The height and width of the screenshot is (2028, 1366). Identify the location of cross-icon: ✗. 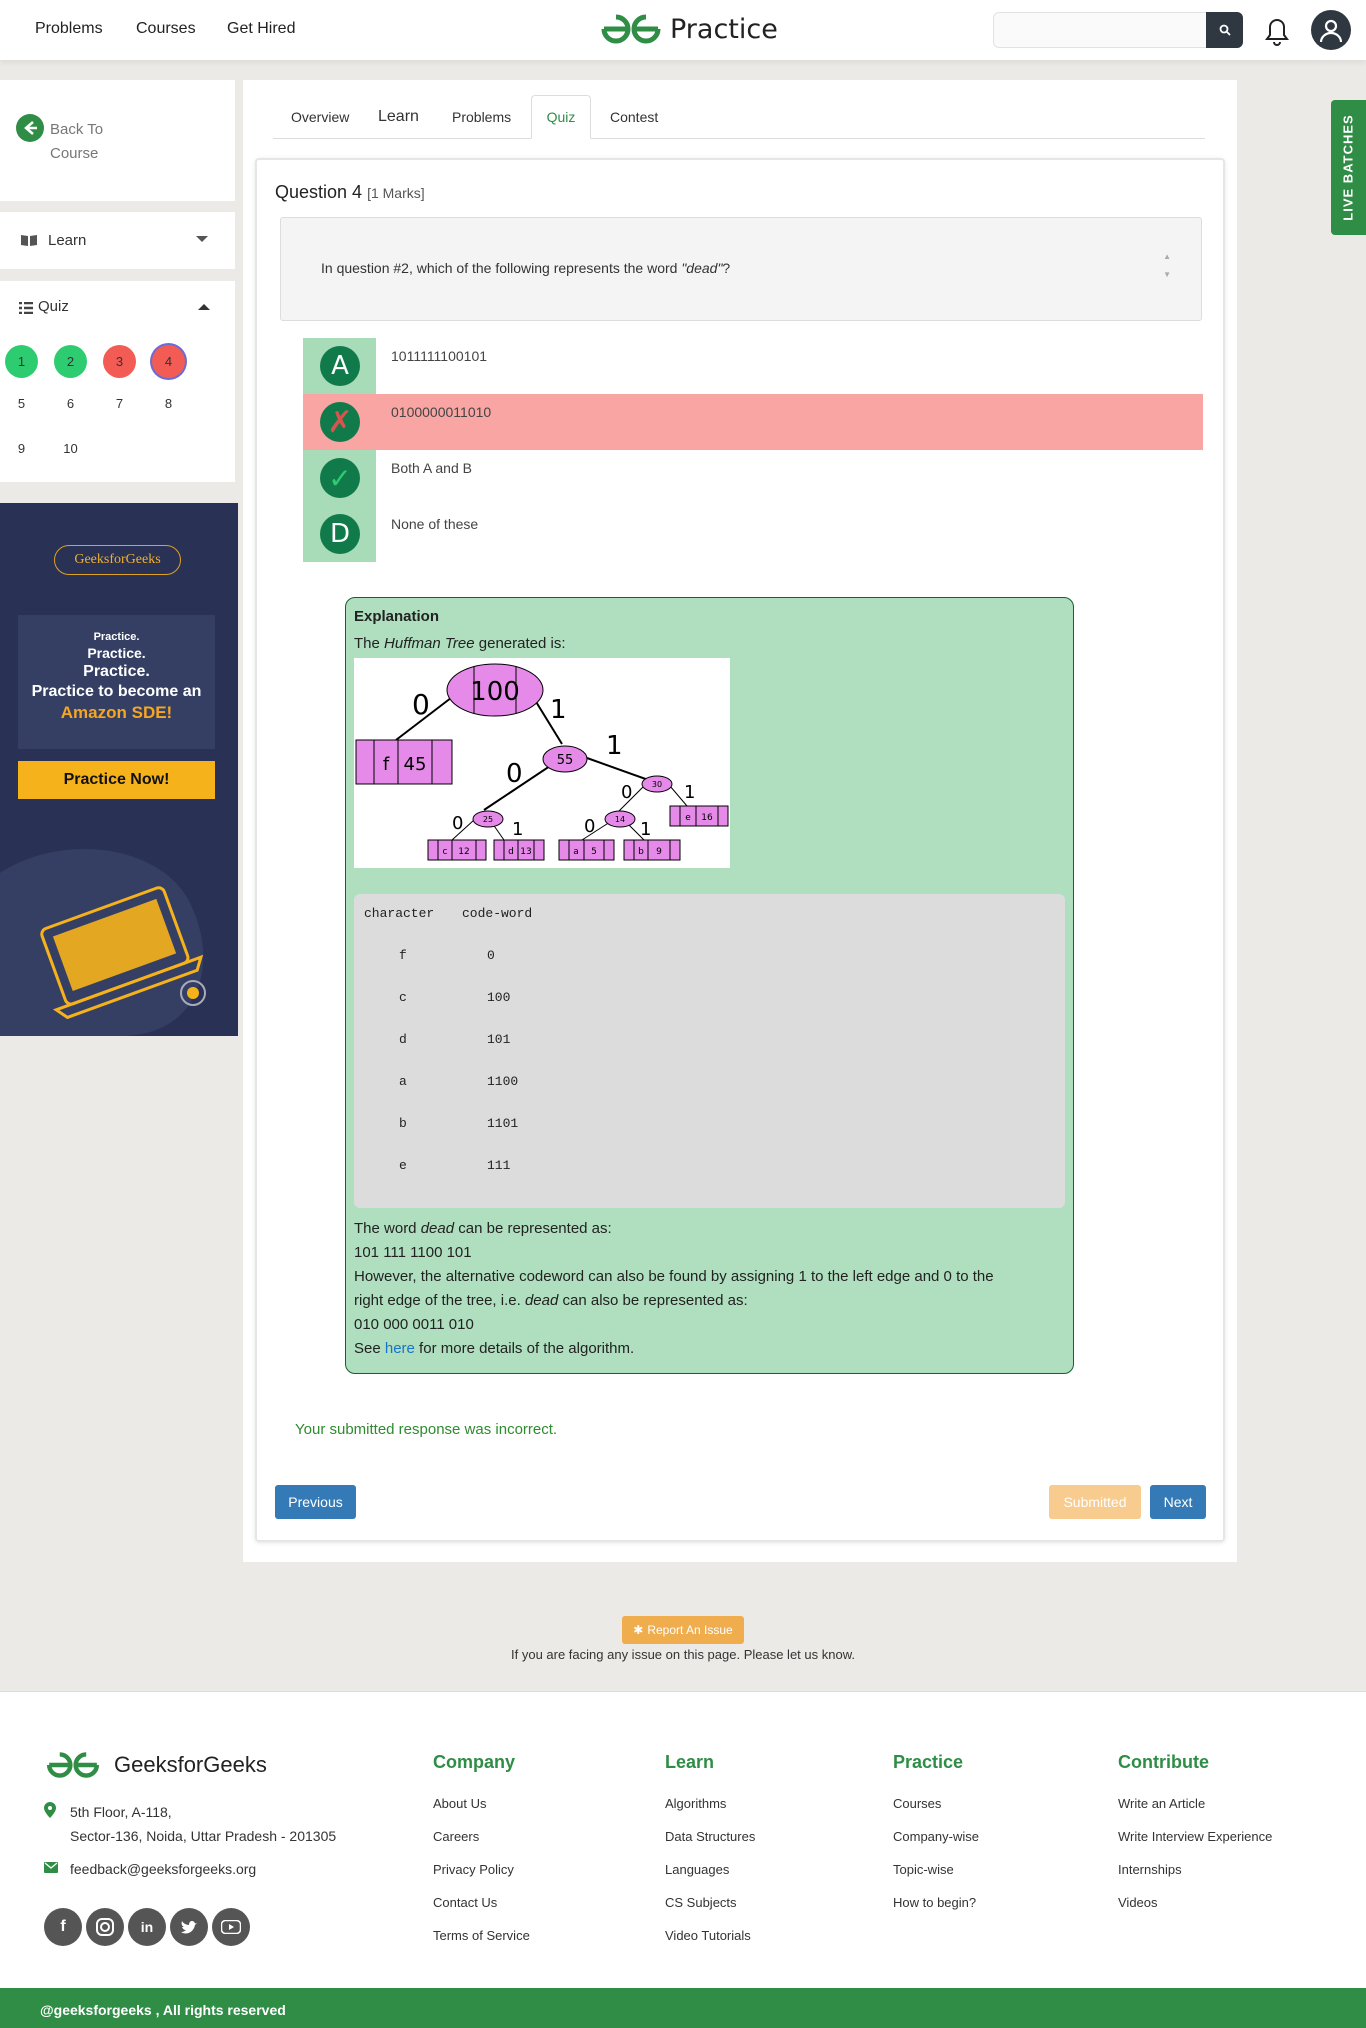
(340, 422).